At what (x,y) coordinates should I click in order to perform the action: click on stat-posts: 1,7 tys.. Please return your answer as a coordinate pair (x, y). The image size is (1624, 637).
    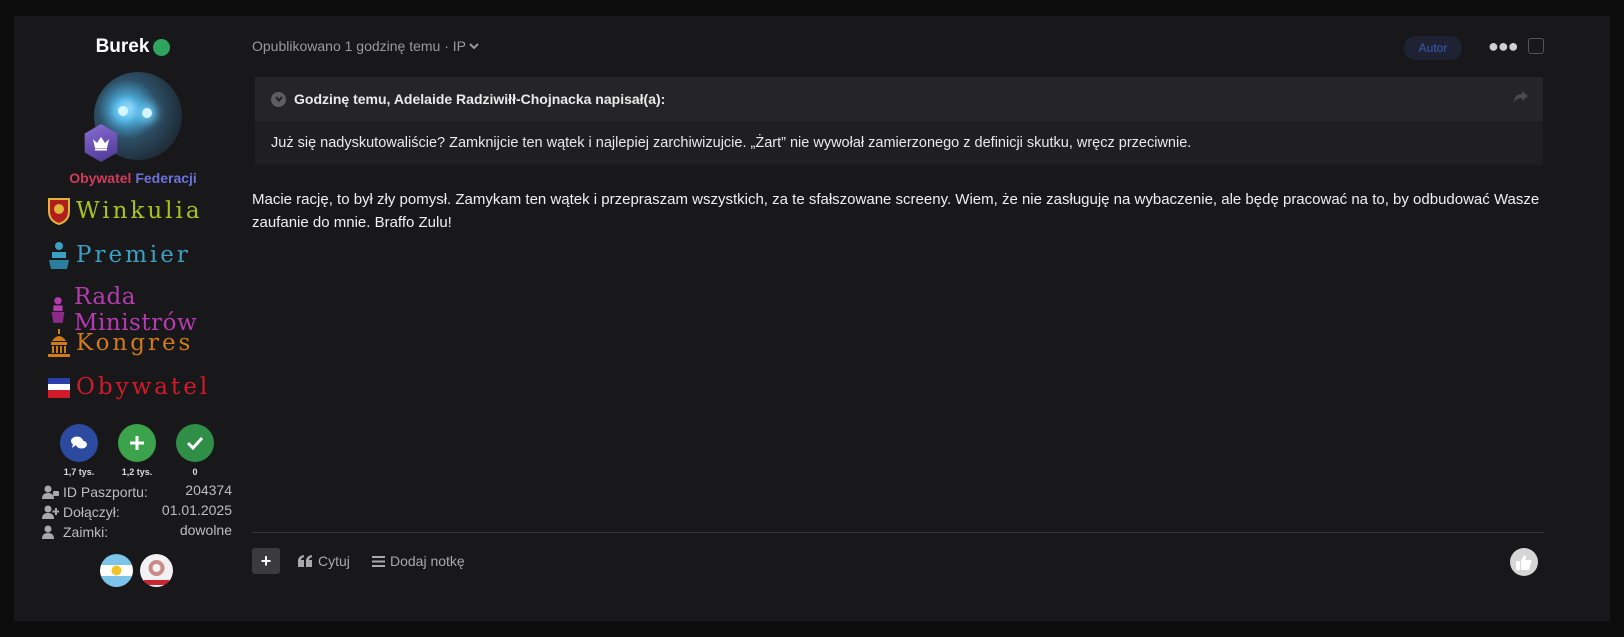
    Looking at the image, I should click on (79, 452).